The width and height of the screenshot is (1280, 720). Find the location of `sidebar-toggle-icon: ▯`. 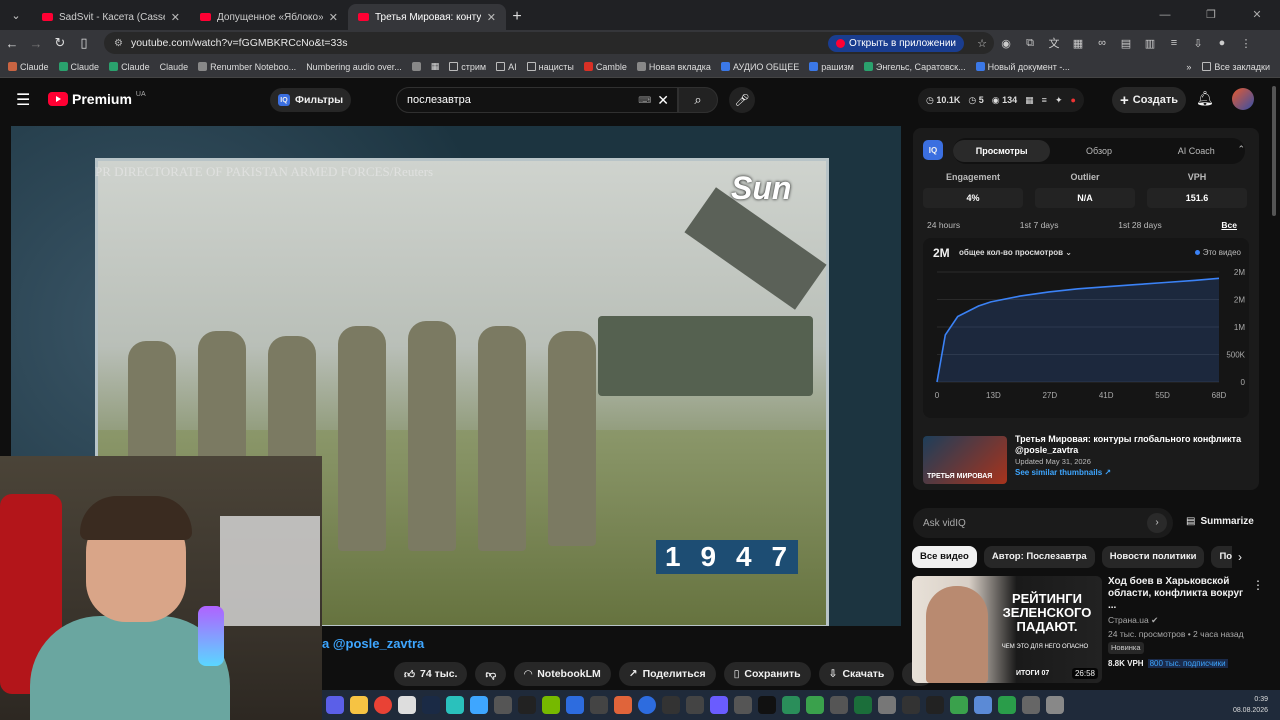

sidebar-toggle-icon: ▯ is located at coordinates (84, 43).